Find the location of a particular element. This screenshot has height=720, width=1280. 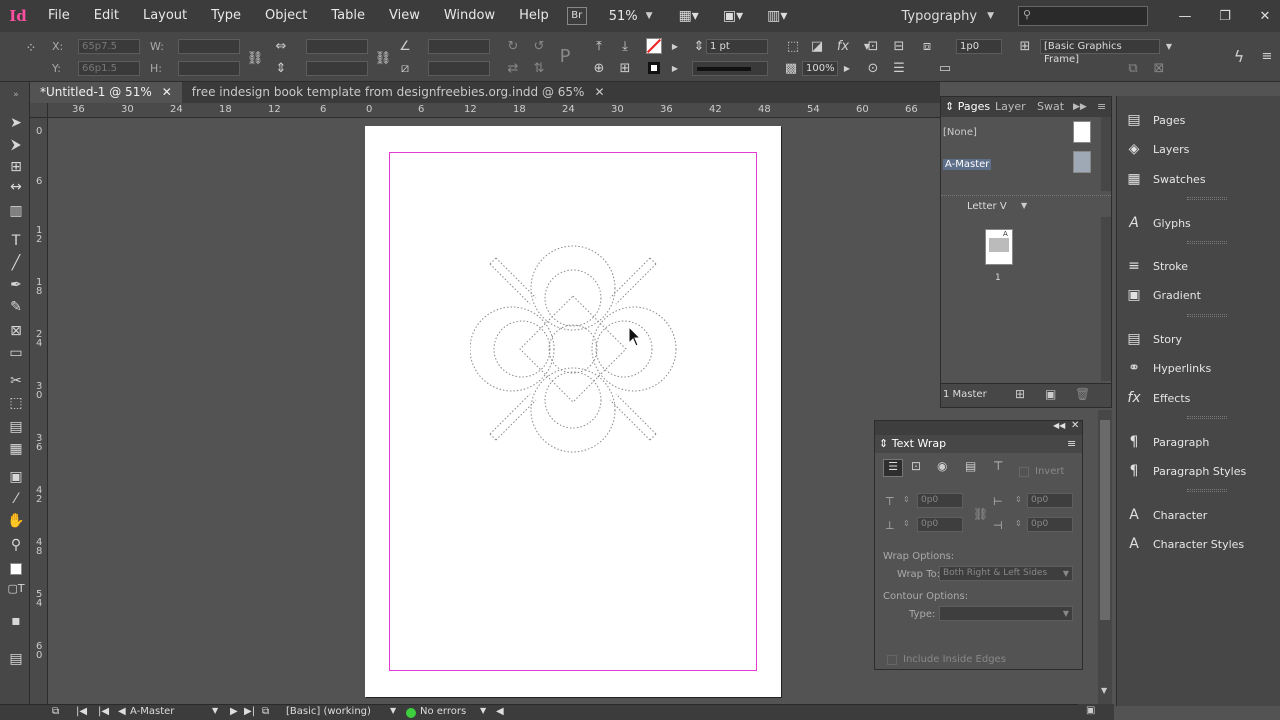

center-content-icon: ⊙ is located at coordinates (873, 69).